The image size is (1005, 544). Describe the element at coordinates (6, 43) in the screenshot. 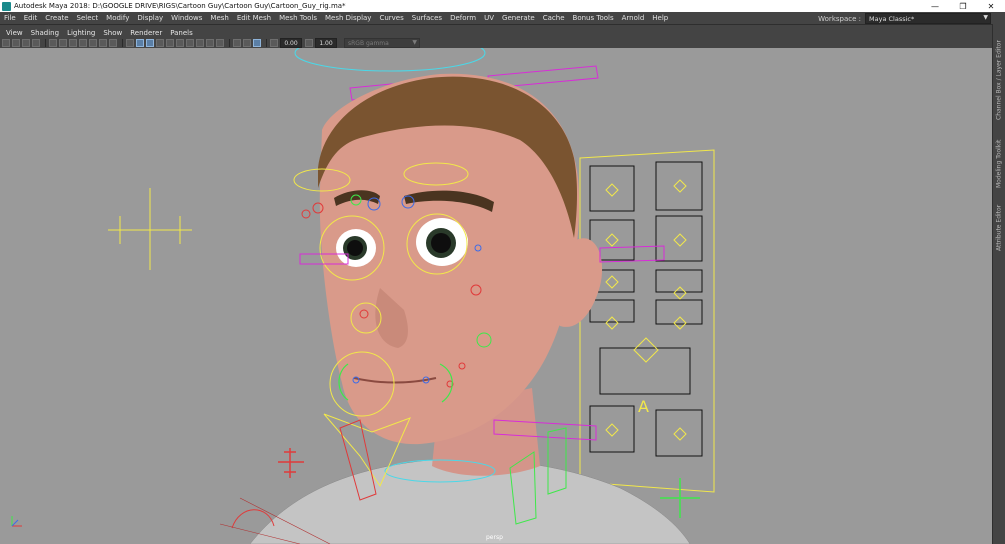

I see `camera-select-icon` at that location.